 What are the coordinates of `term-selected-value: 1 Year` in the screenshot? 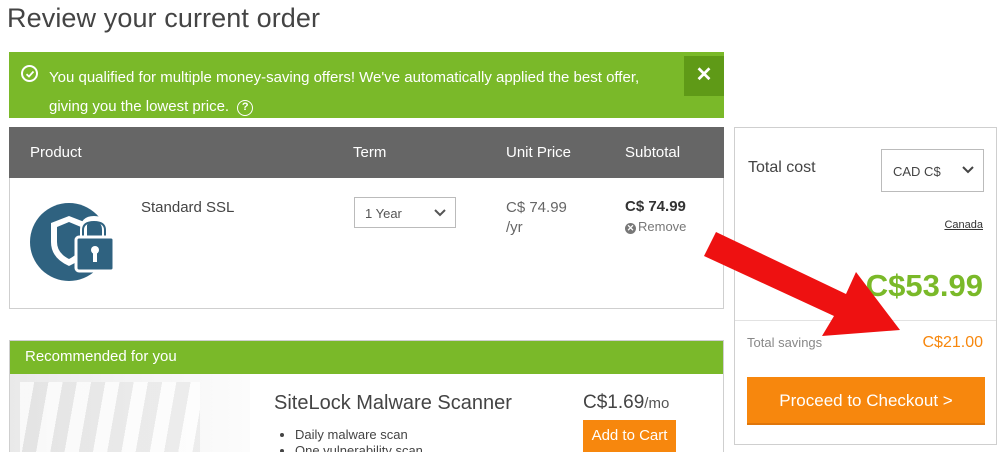 It's located at (383, 213).